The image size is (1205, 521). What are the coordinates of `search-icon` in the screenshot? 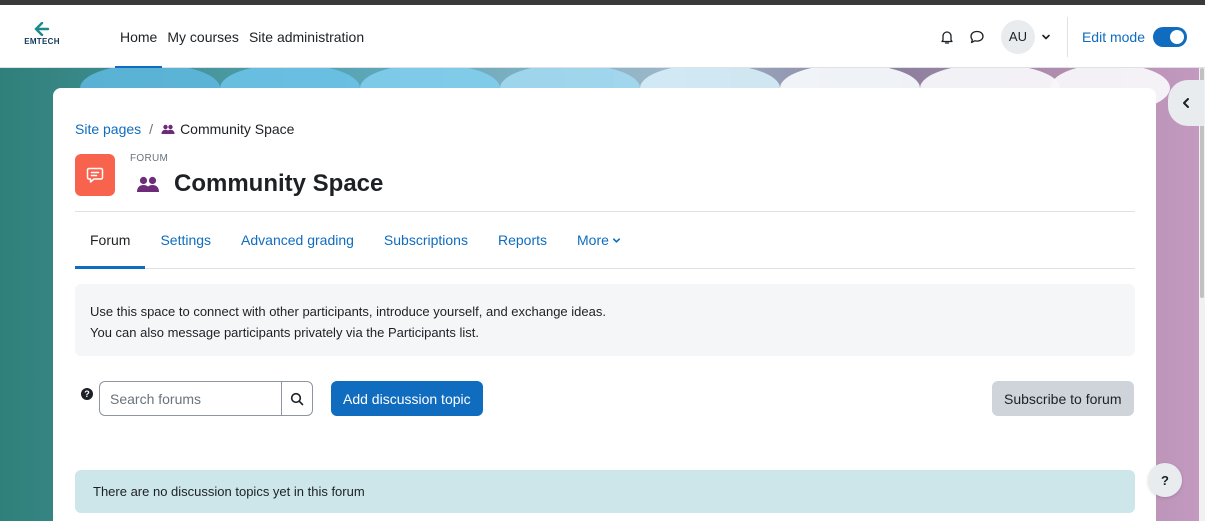 It's located at (297, 398).